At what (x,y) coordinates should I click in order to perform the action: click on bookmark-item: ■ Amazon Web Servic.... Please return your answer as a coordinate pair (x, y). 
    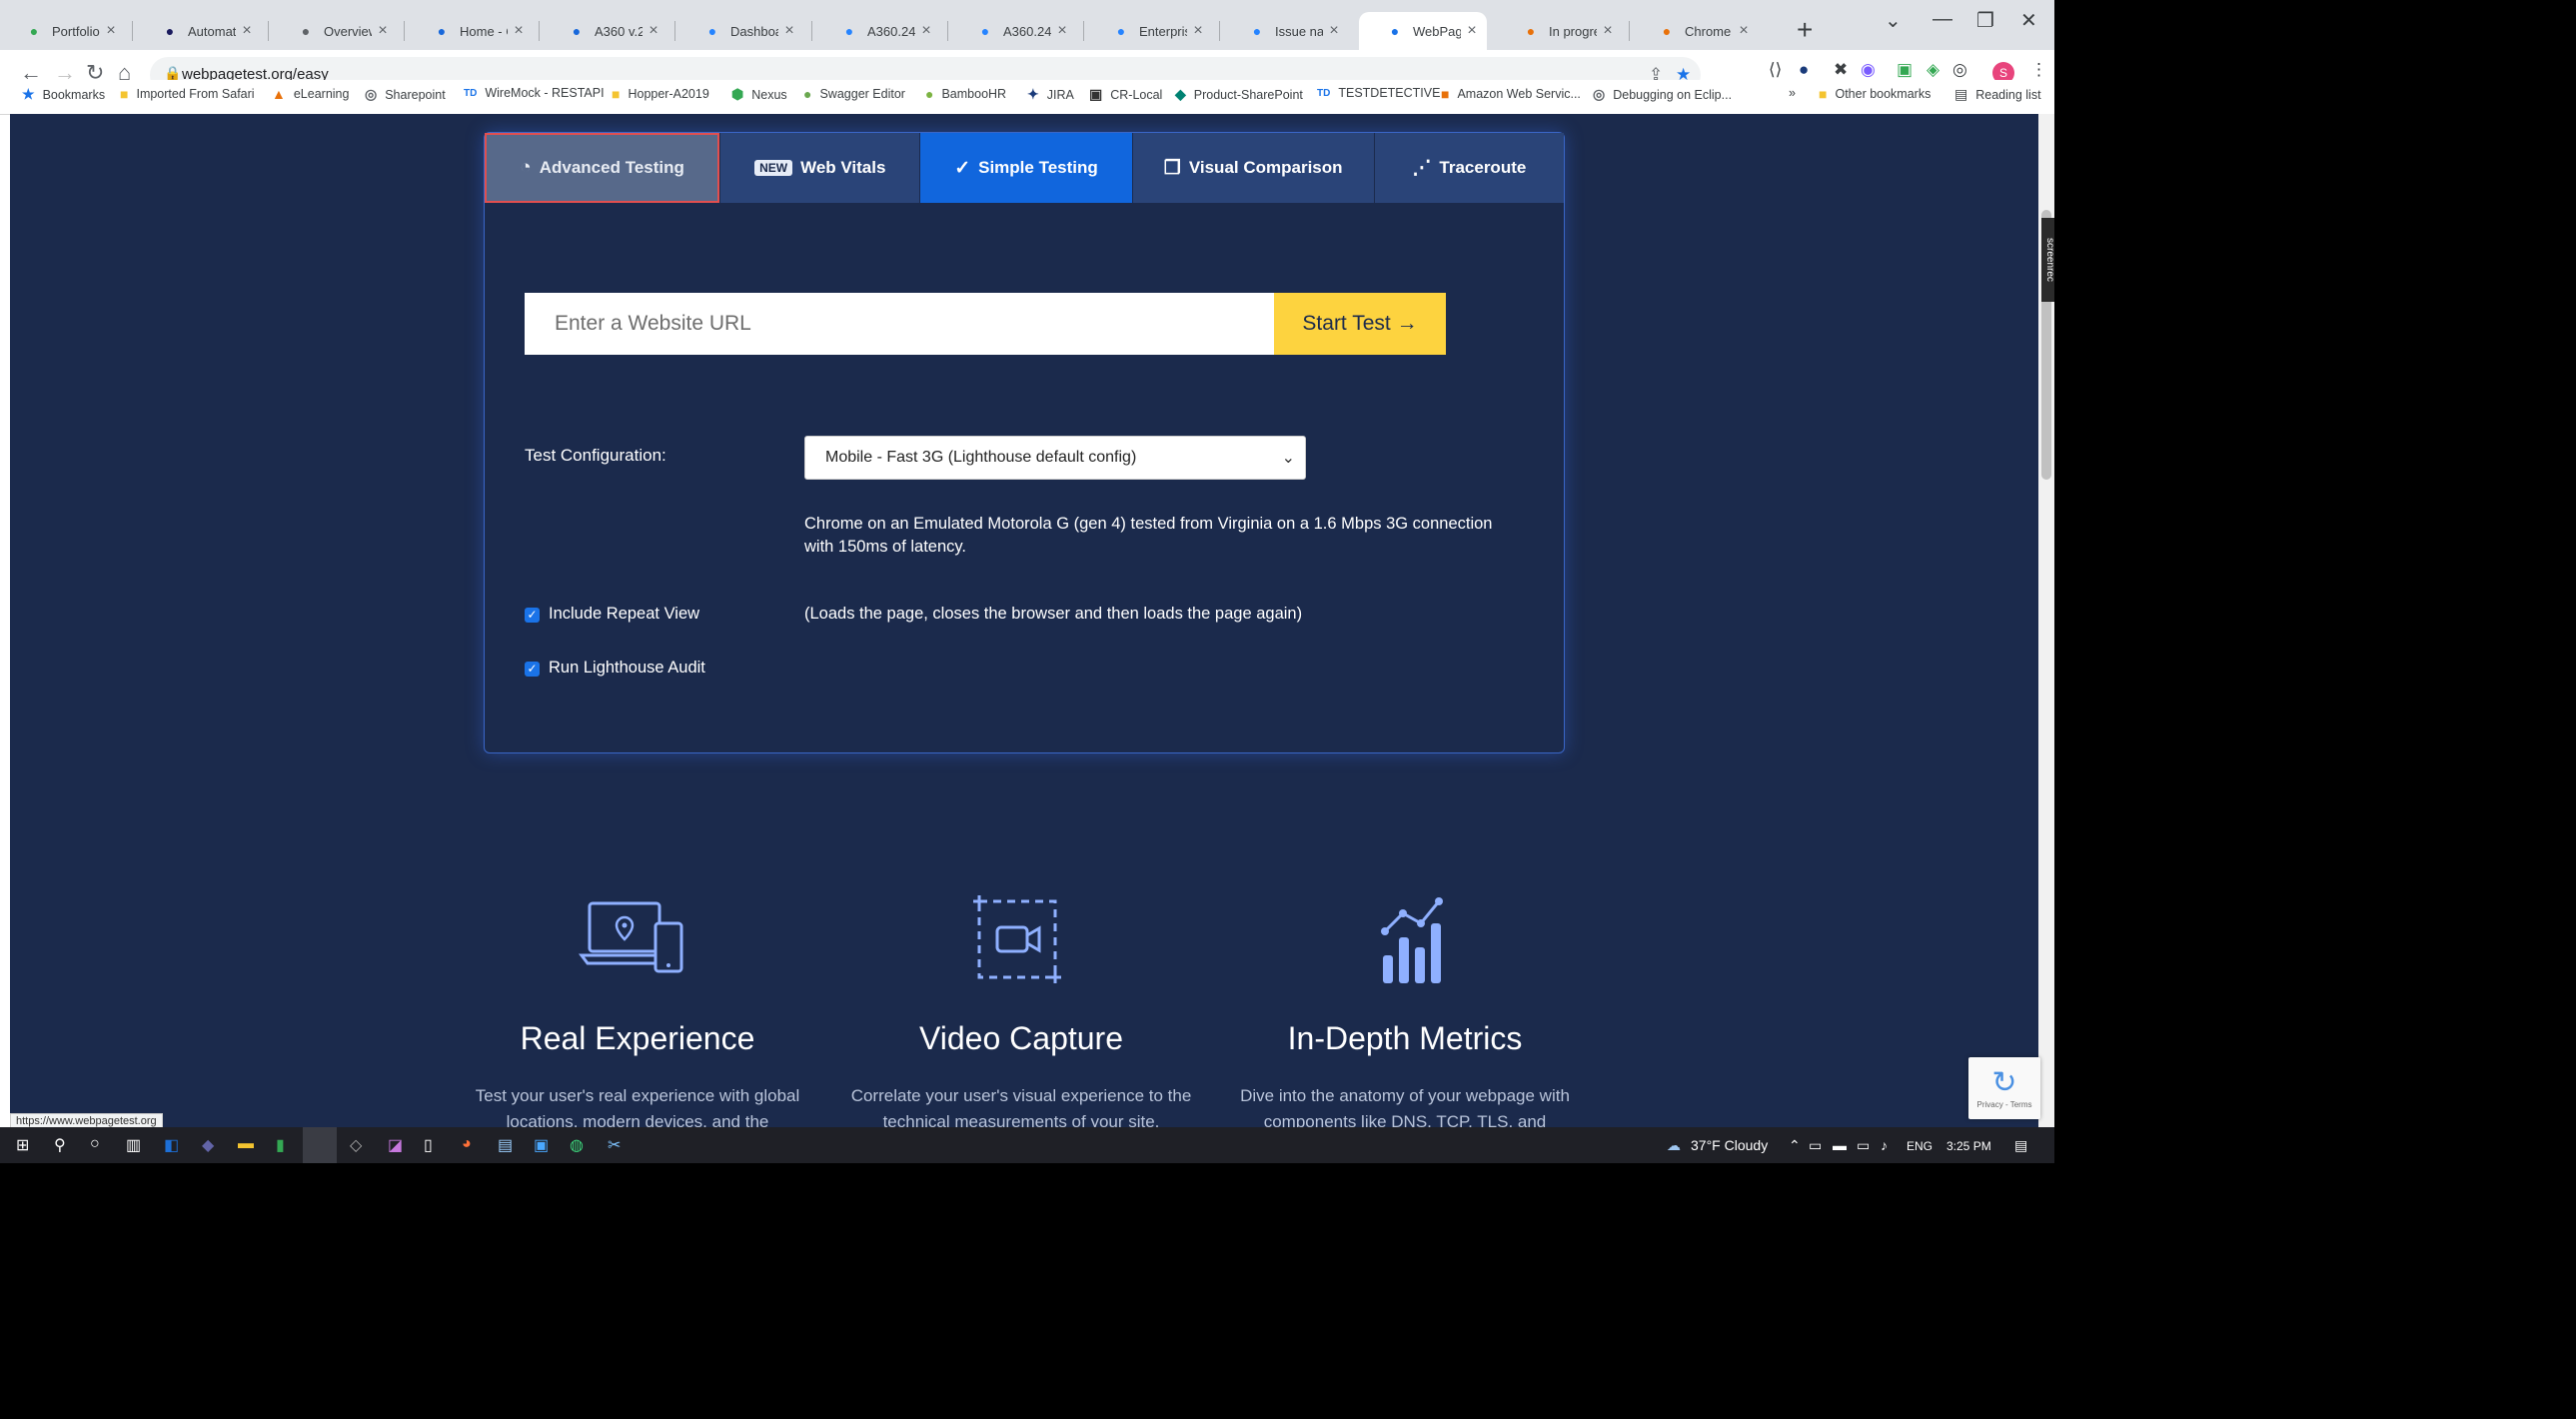
    Looking at the image, I should click on (1511, 94).